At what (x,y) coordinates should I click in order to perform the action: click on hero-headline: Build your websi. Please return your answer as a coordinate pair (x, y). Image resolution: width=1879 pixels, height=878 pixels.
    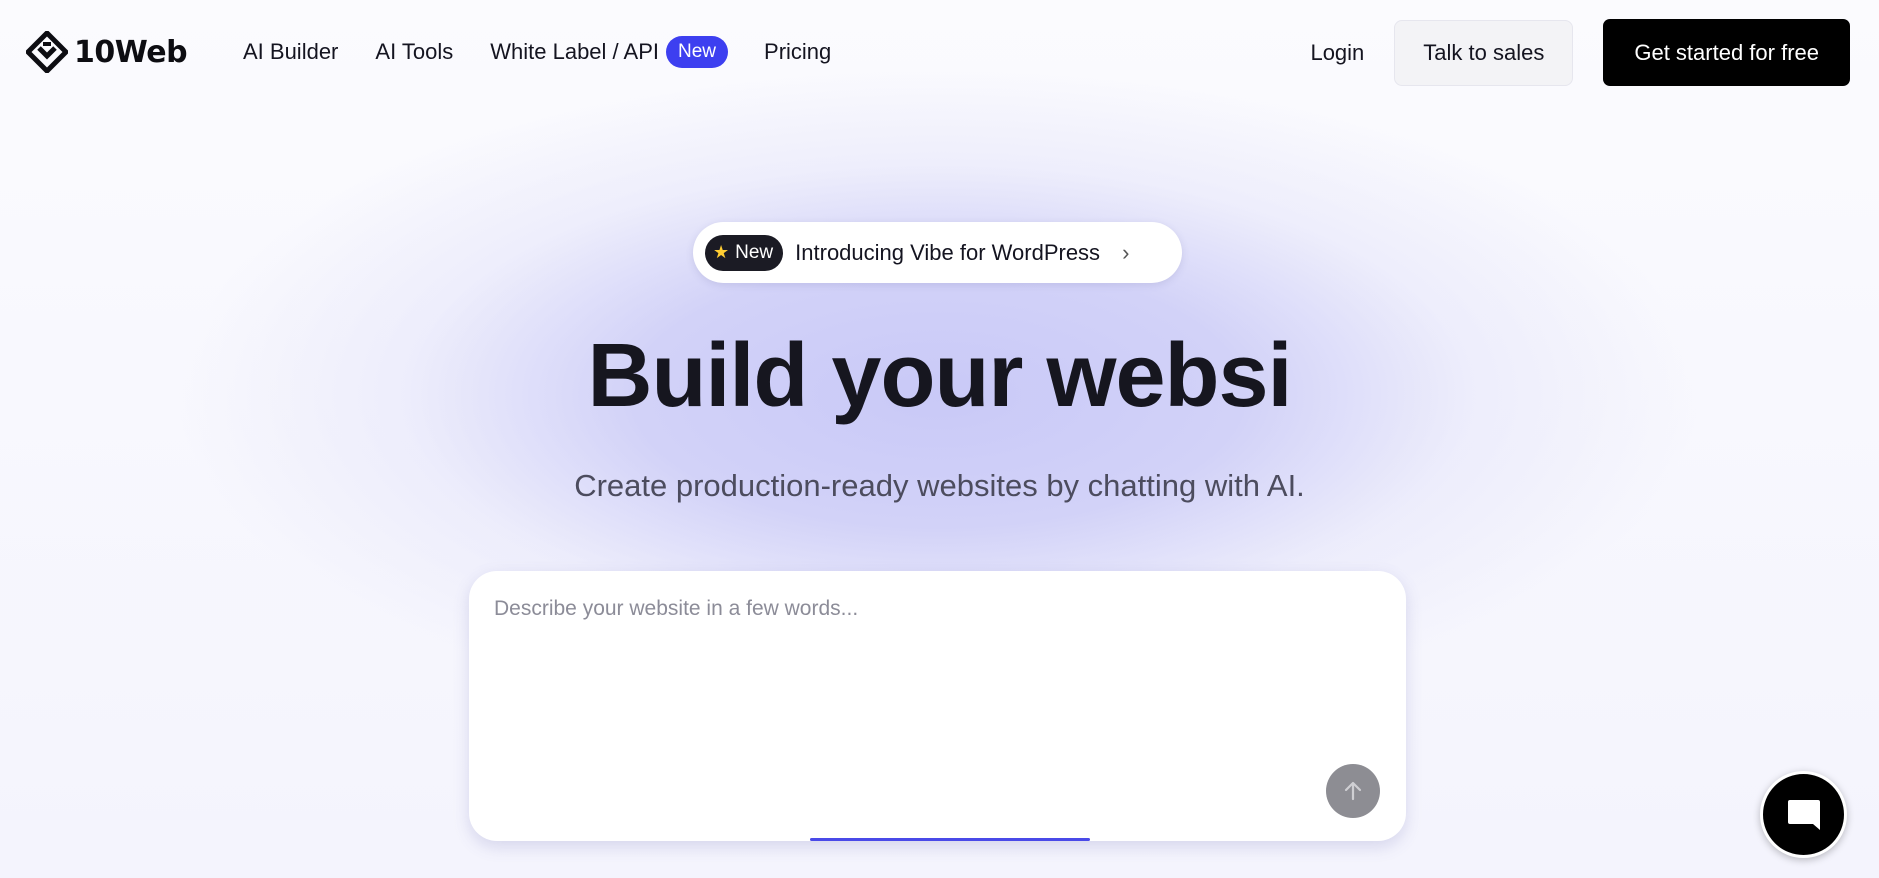
    Looking at the image, I should click on (939, 376).